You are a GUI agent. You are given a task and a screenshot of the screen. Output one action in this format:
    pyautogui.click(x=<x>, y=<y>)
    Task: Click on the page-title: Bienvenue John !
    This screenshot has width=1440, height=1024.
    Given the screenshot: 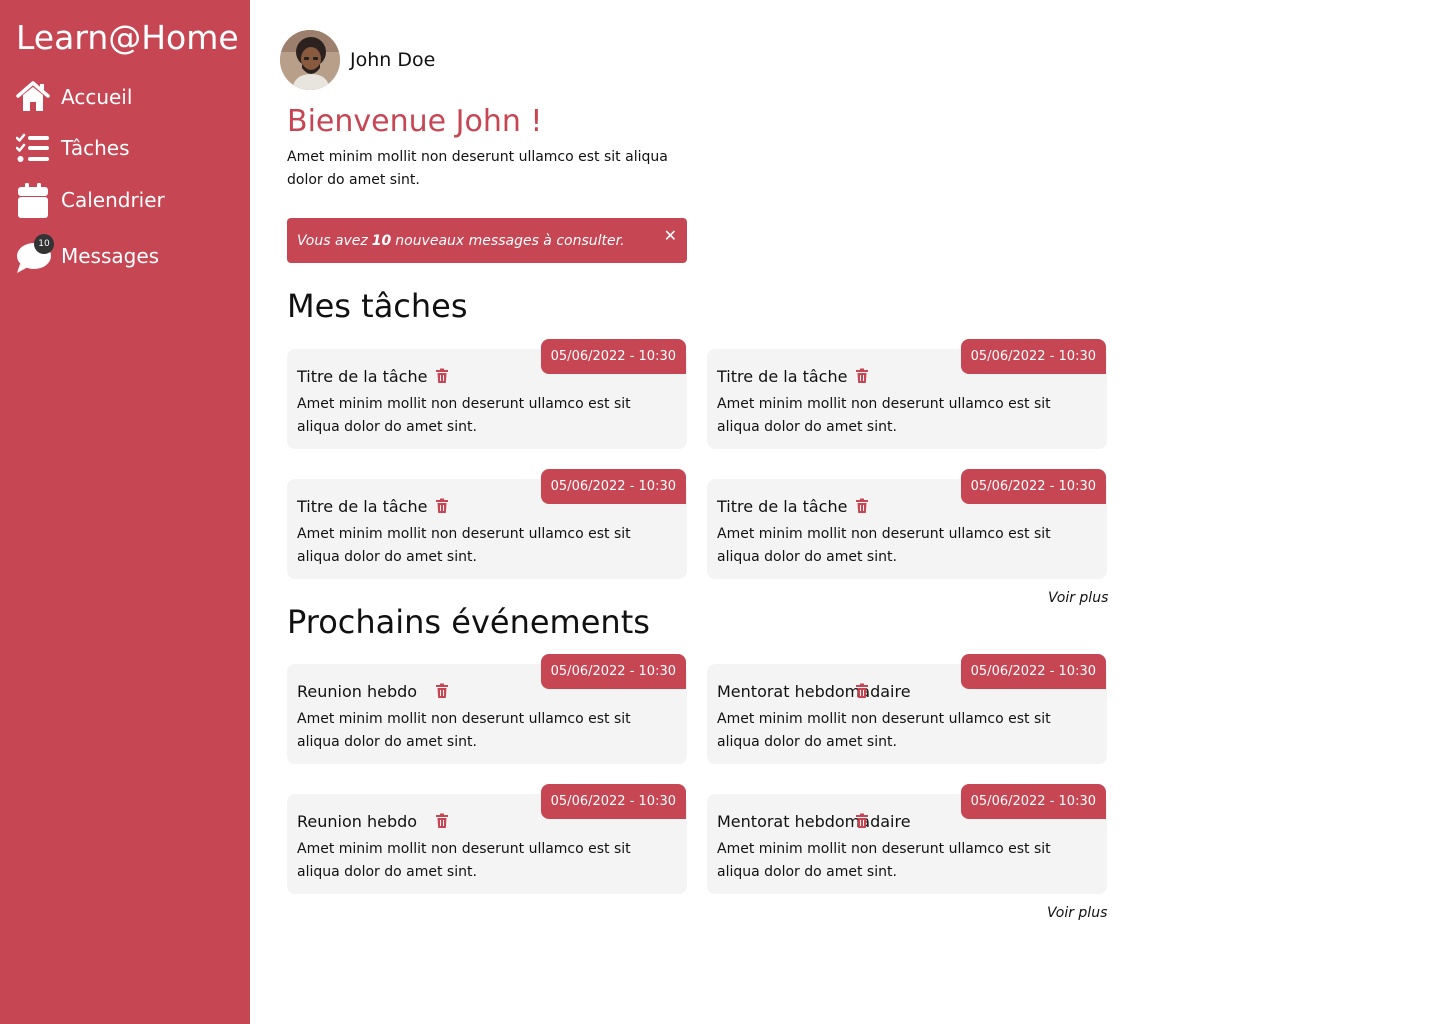 What is the action you would take?
    pyautogui.click(x=415, y=121)
    